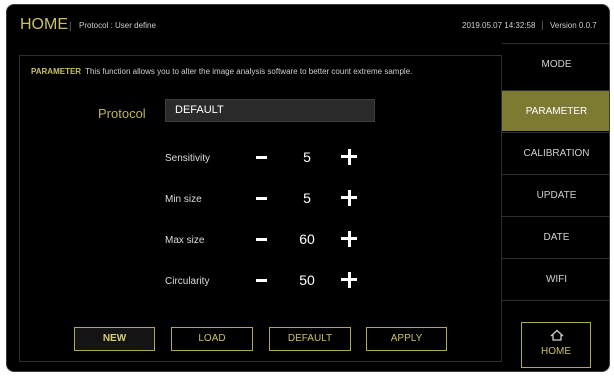  What do you see at coordinates (307, 157) in the screenshot?
I see `sensitivity-value: 5` at bounding box center [307, 157].